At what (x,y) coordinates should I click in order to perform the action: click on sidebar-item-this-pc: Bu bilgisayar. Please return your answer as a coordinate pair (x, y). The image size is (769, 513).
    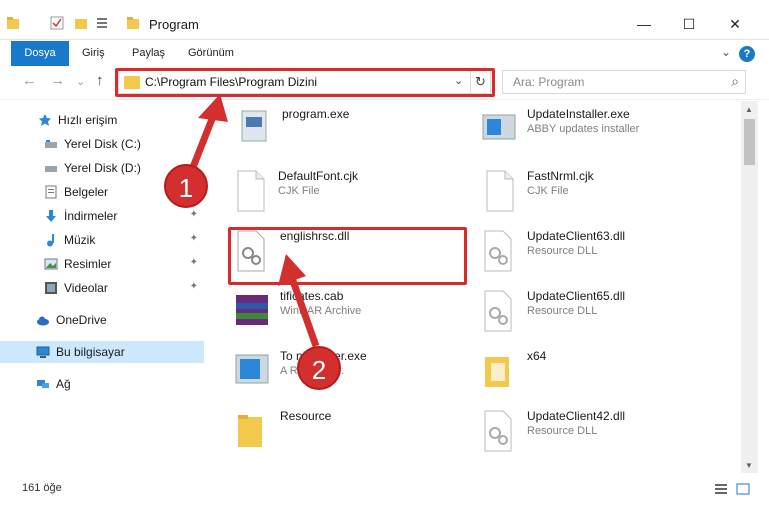
    Looking at the image, I should click on (102, 352).